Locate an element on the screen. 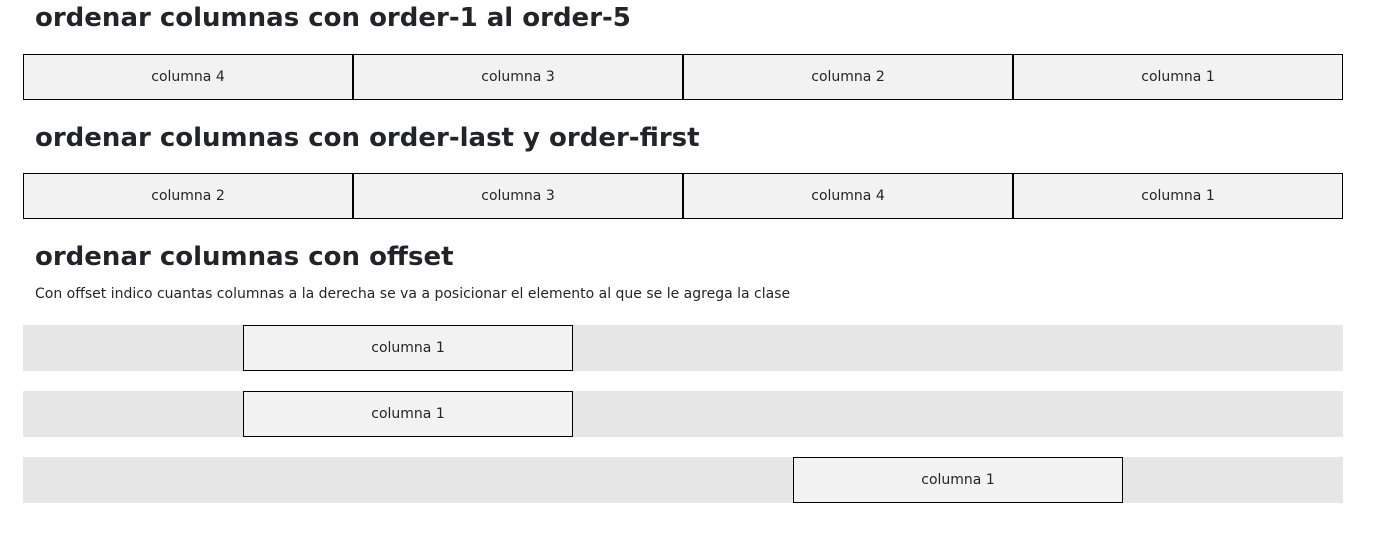  first-last-column-cell: columna 2 is located at coordinates (188, 196).